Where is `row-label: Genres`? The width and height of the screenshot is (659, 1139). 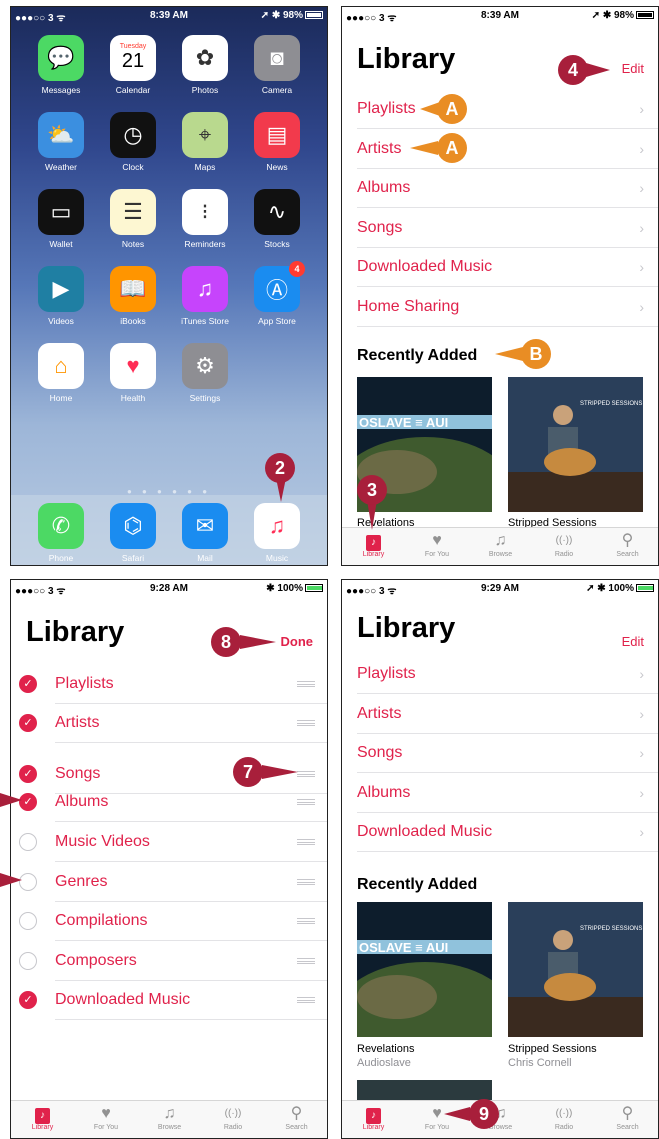
row-label: Genres is located at coordinates (81, 881).